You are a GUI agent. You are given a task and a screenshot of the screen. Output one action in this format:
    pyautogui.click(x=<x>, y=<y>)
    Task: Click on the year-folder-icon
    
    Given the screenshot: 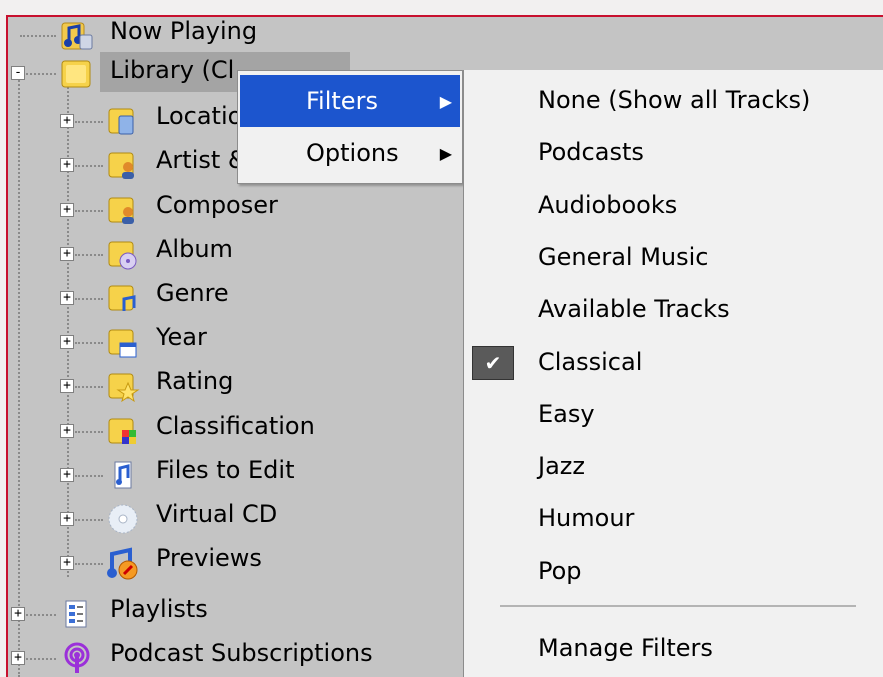 What is the action you would take?
    pyautogui.click(x=122, y=343)
    